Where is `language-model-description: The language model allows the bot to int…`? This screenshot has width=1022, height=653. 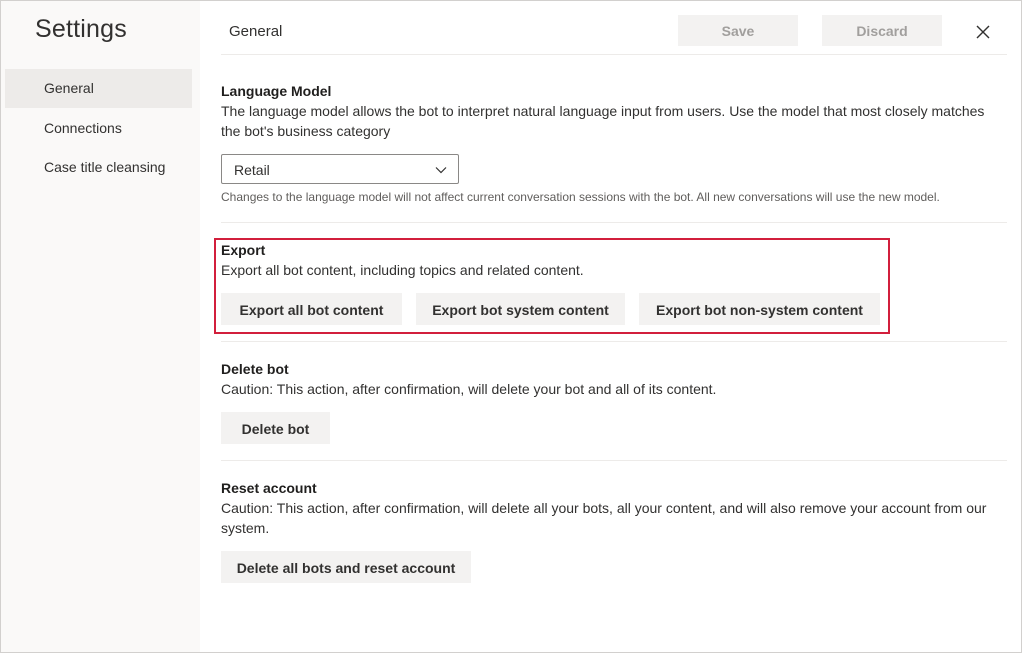 language-model-description: The language model allows the bot to int… is located at coordinates (603, 121).